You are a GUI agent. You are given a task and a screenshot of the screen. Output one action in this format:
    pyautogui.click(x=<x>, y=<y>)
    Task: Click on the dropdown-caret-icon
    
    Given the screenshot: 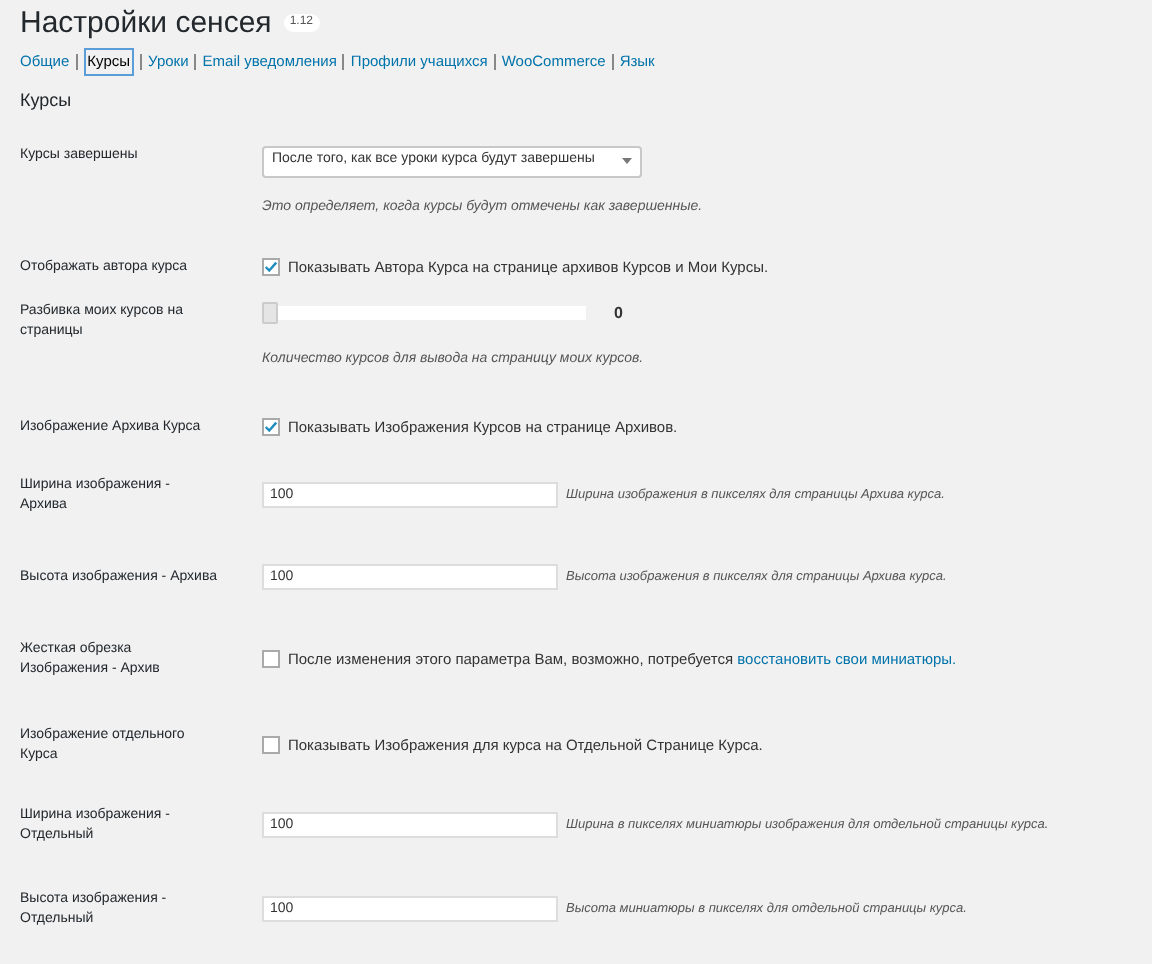 What is the action you would take?
    pyautogui.click(x=627, y=161)
    